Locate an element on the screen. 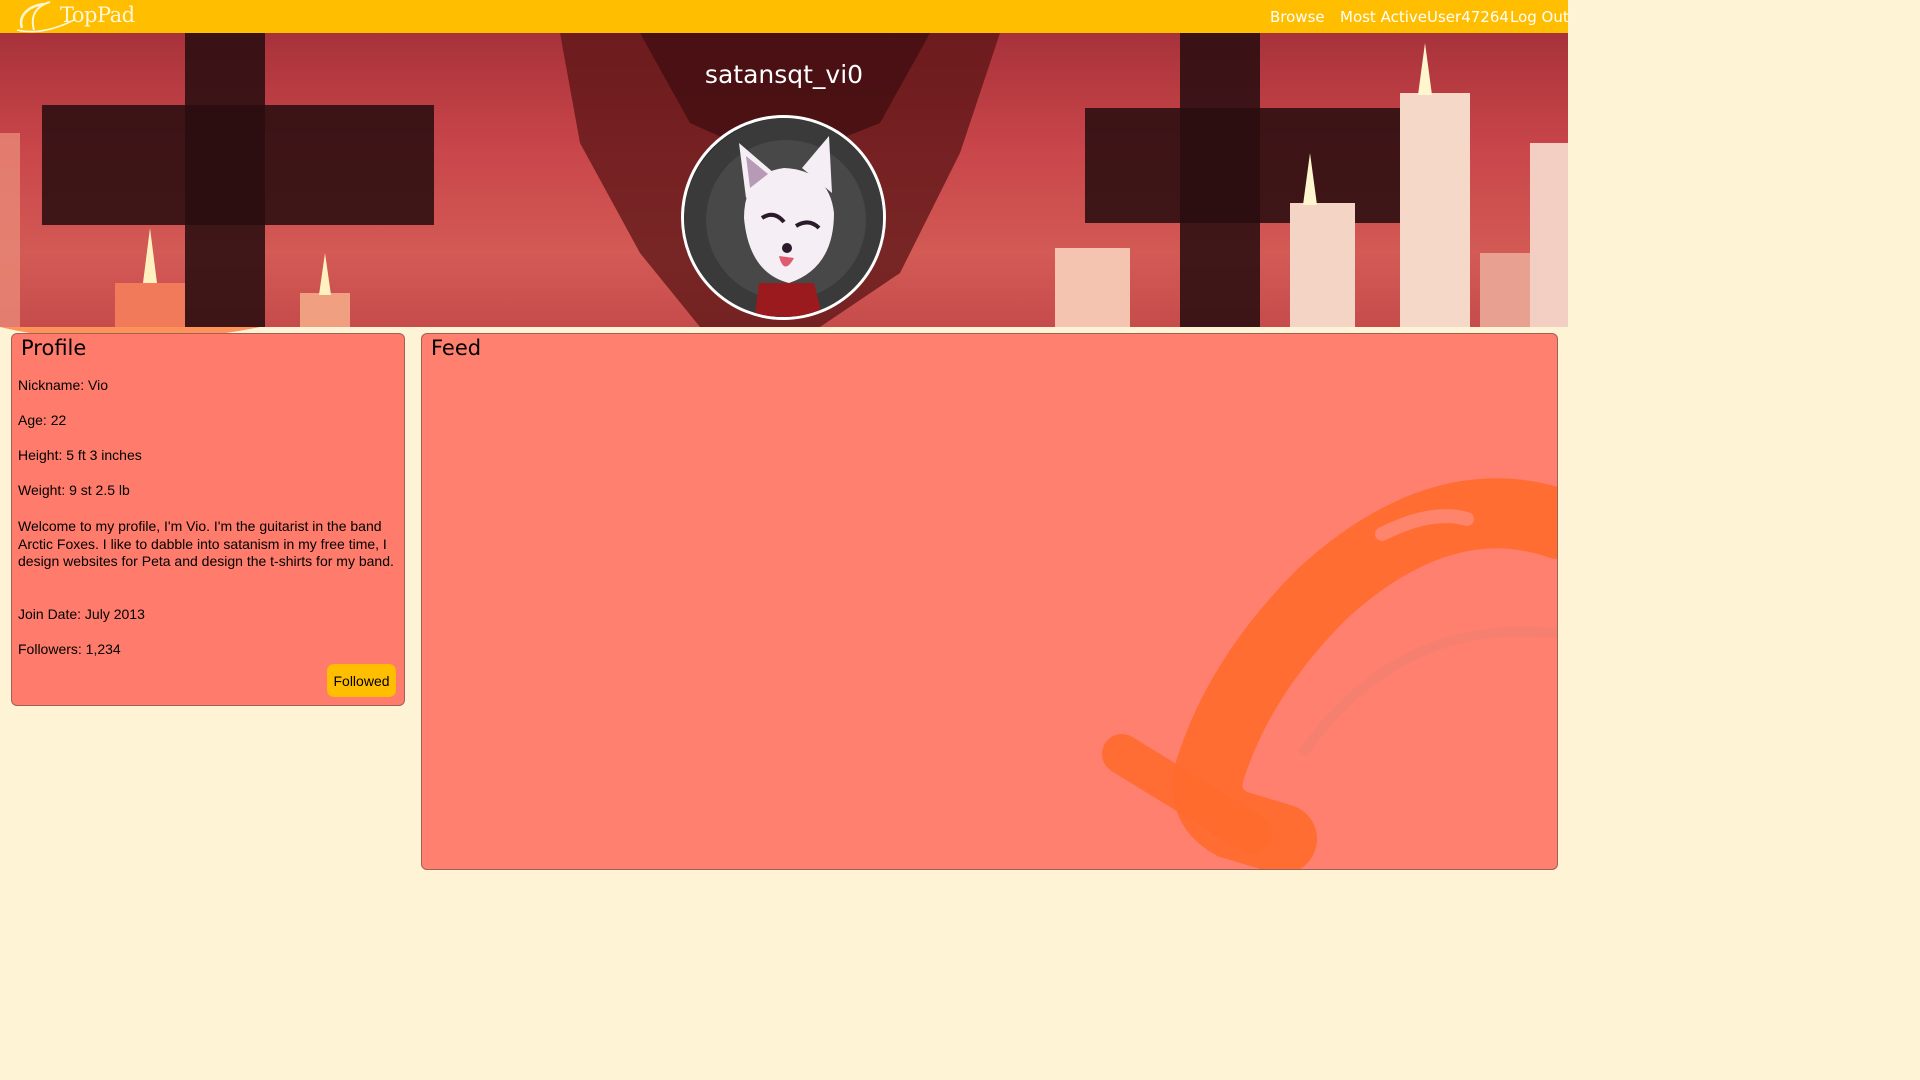  fox-avatar-icon is located at coordinates (783, 217).